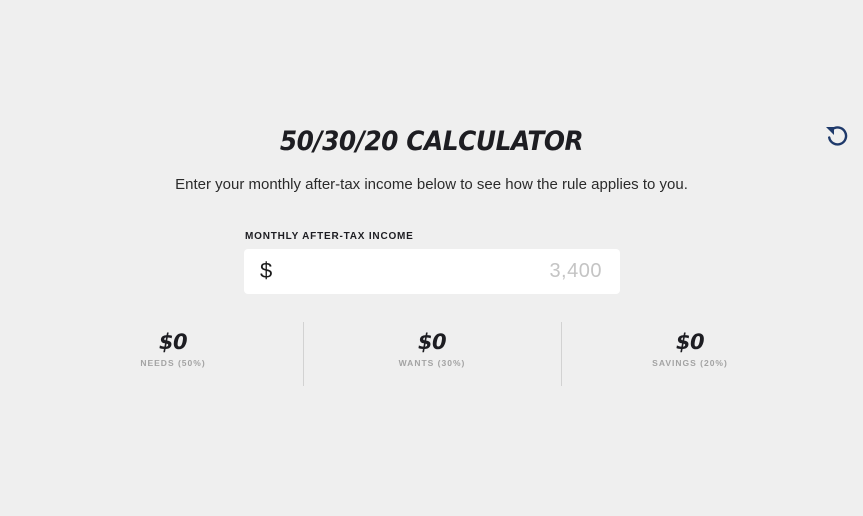 This screenshot has height=516, width=863. What do you see at coordinates (432, 363) in the screenshot?
I see `wants-label: WANTS (30%)` at bounding box center [432, 363].